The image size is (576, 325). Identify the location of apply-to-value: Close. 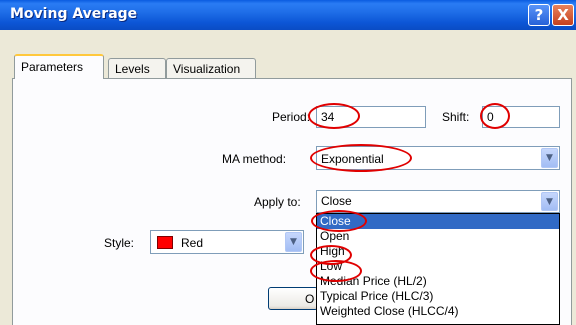
(336, 201).